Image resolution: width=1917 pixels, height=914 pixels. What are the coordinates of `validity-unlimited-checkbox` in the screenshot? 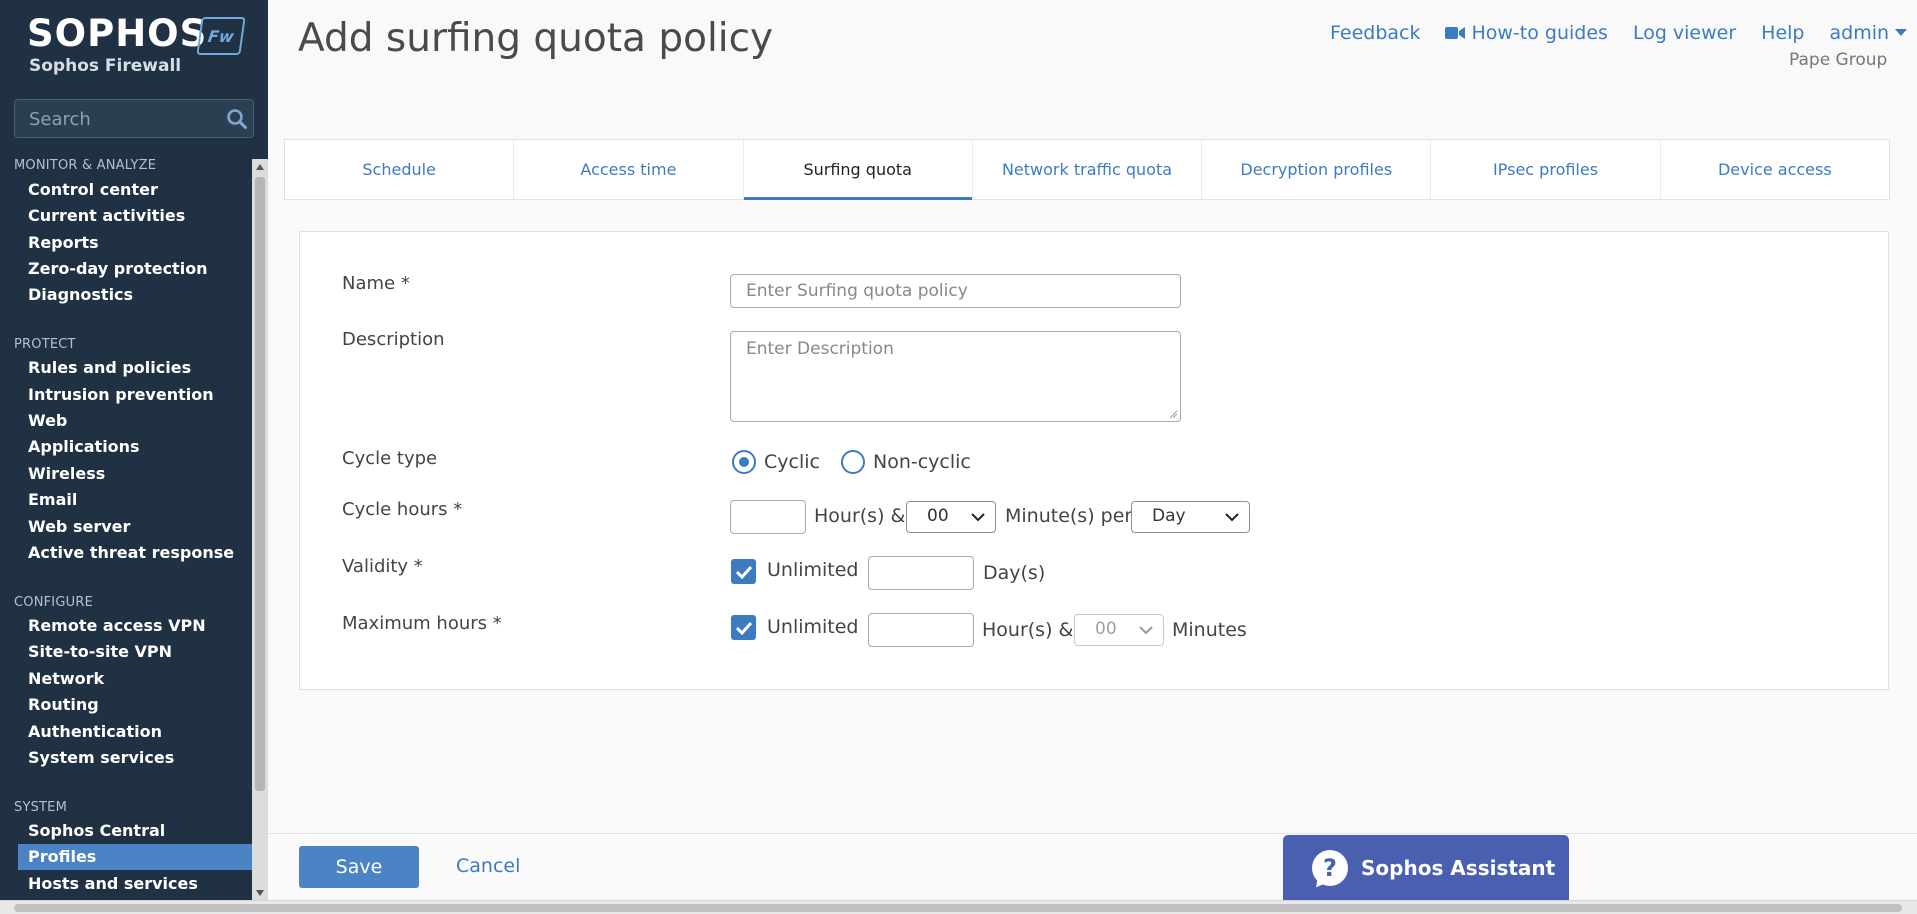 It's located at (743, 571).